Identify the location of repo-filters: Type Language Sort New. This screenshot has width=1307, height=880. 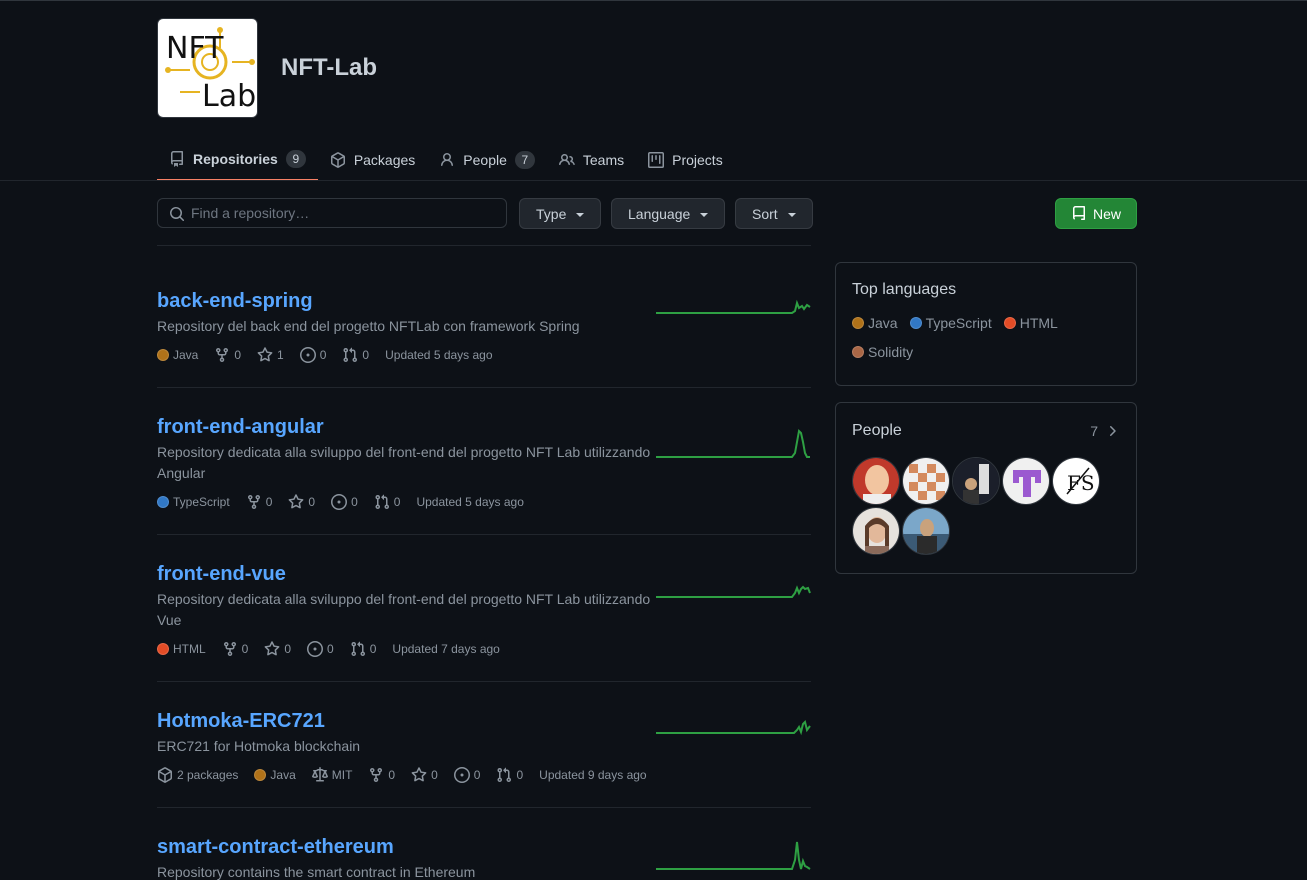
(647, 213).